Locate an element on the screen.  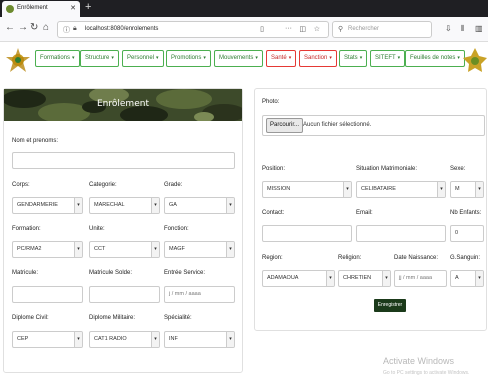
formation-label: Formation: is located at coordinates (26, 229).